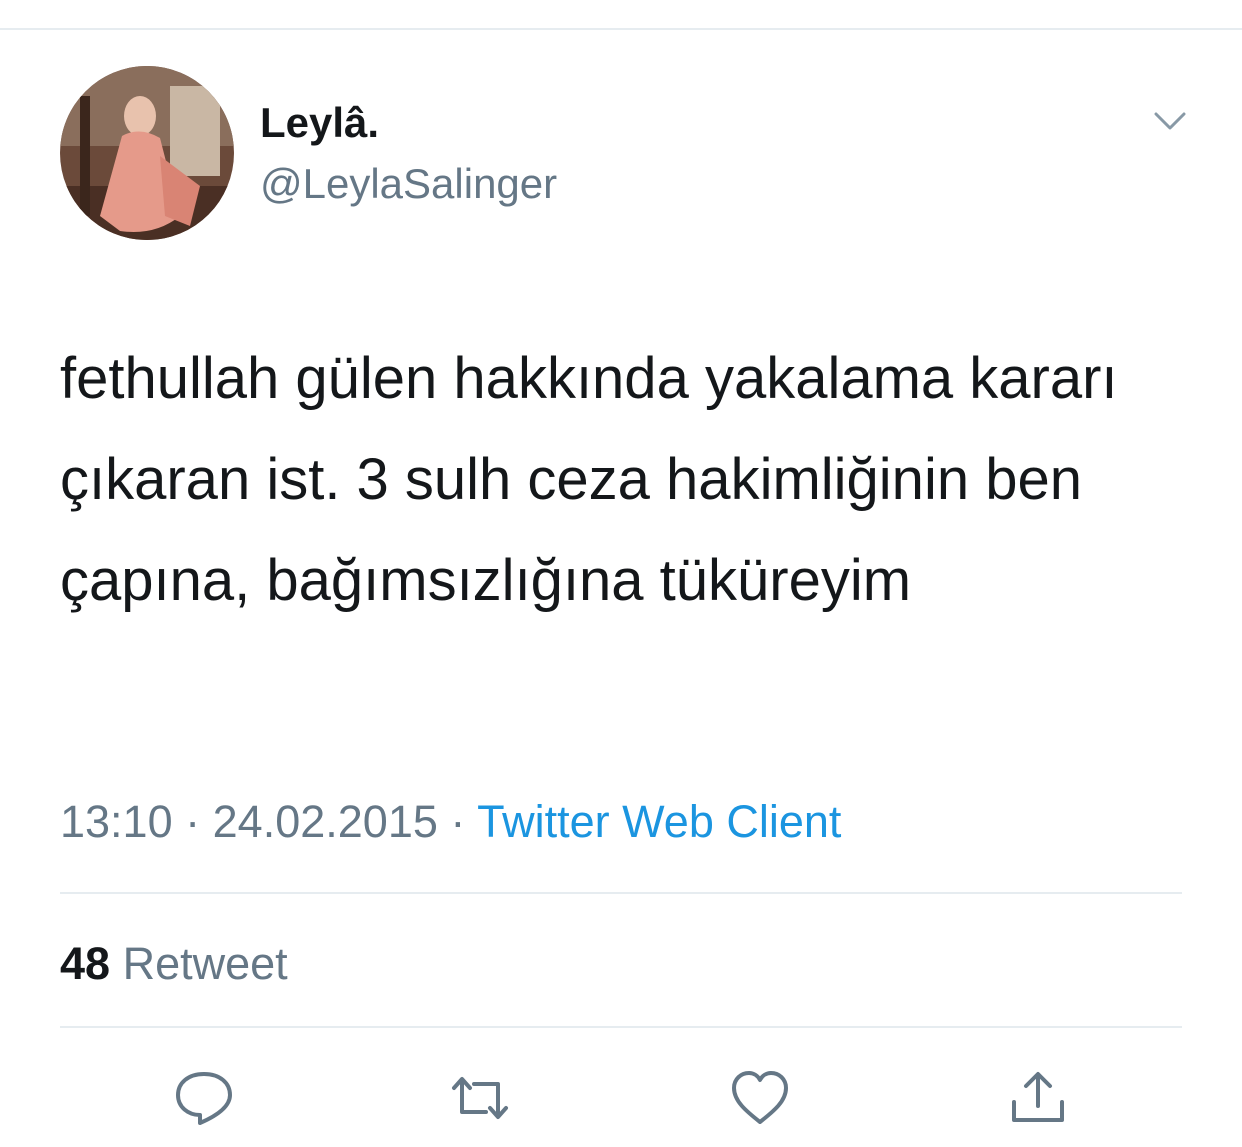  I want to click on tweet-time: 13:10, so click(116, 821).